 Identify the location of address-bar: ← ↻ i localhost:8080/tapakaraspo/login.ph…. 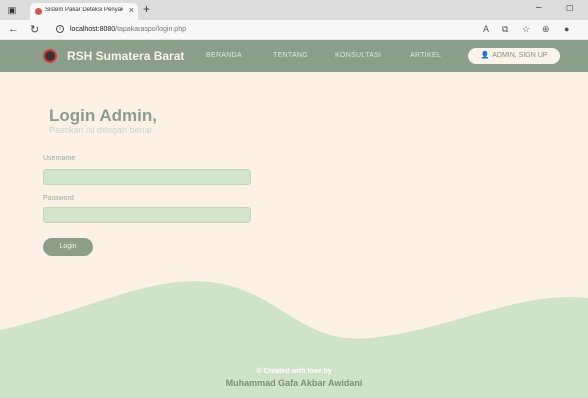
(294, 30).